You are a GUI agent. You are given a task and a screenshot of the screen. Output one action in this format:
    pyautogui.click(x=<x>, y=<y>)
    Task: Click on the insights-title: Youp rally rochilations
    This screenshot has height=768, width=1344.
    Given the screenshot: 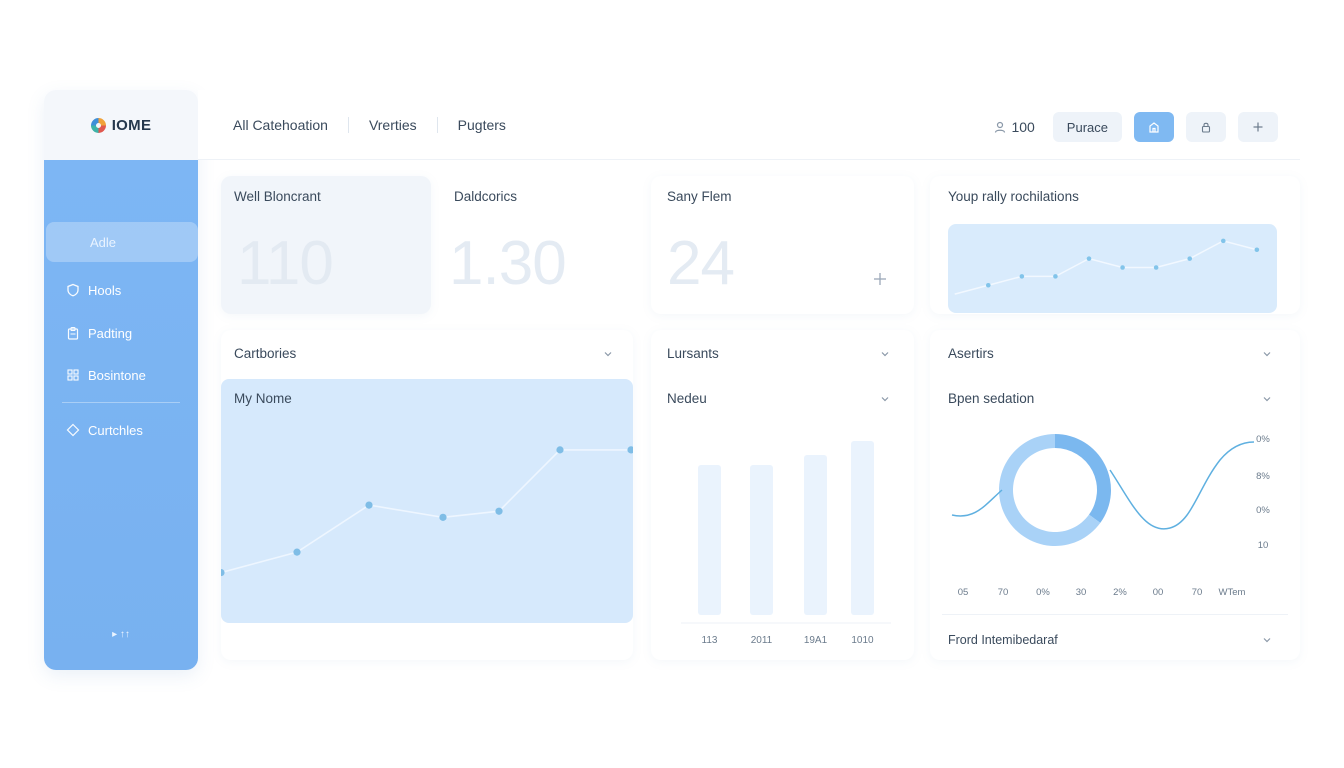 What is the action you would take?
    pyautogui.click(x=1013, y=196)
    